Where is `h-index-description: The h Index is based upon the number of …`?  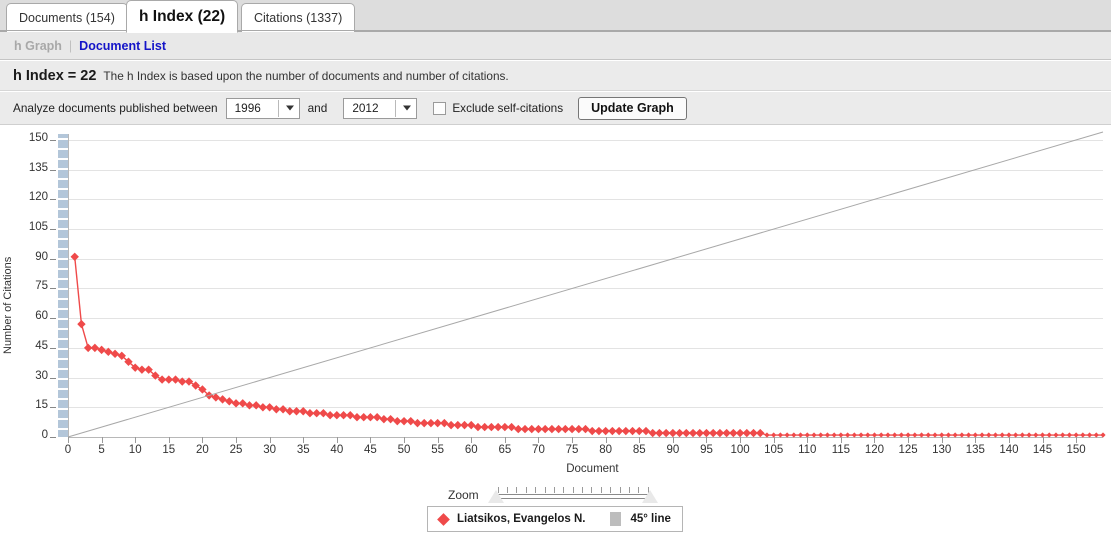
h-index-description: The h Index is based upon the number of … is located at coordinates (306, 75).